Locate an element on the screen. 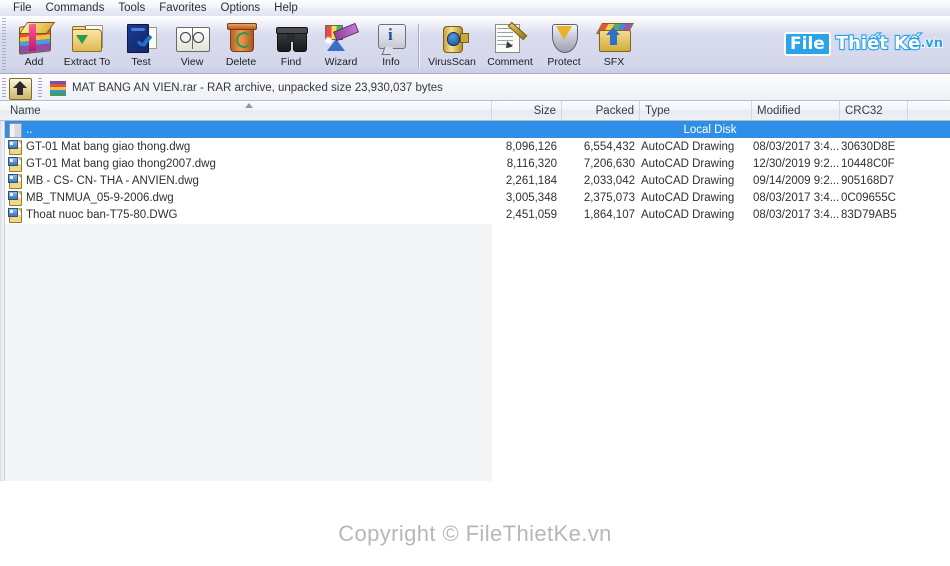 Image resolution: width=950 pixels, height=566 pixels. up-arrow-icon is located at coordinates (20, 88).